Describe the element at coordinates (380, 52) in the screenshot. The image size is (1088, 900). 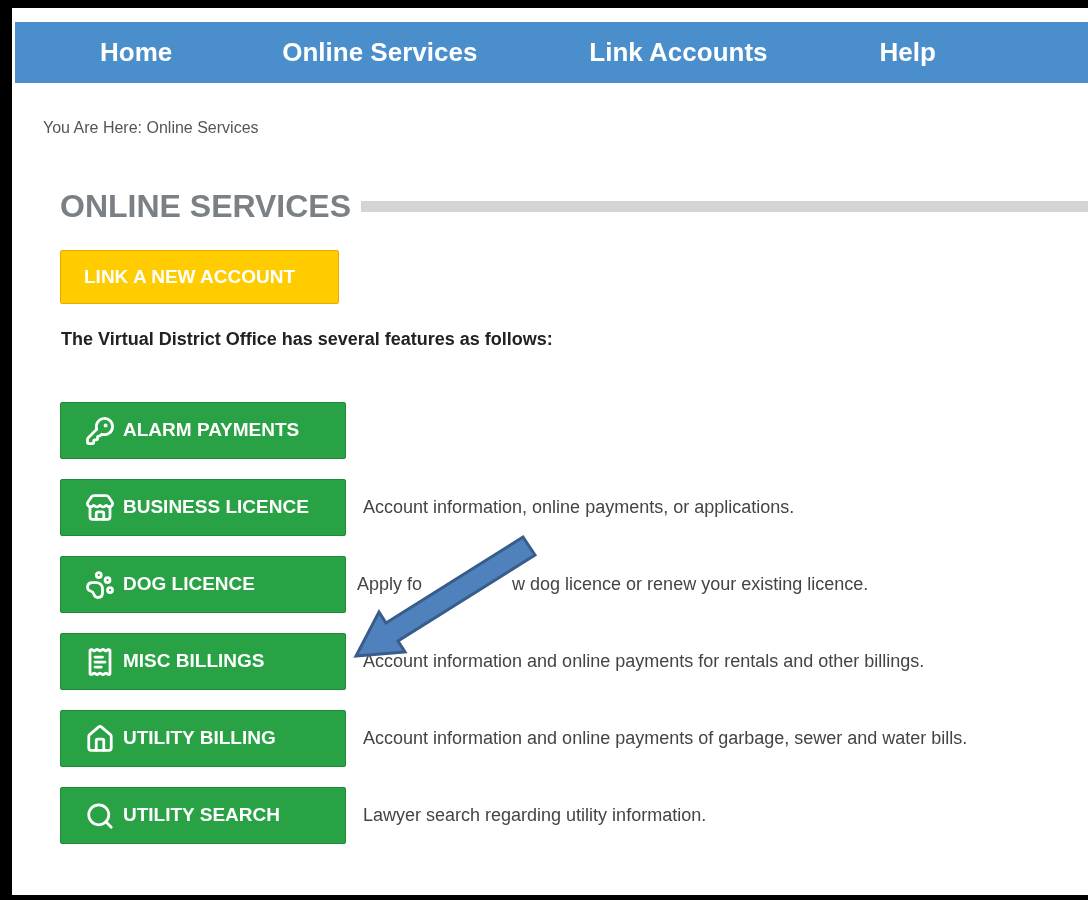
I see `nav-link: Online Services` at that location.